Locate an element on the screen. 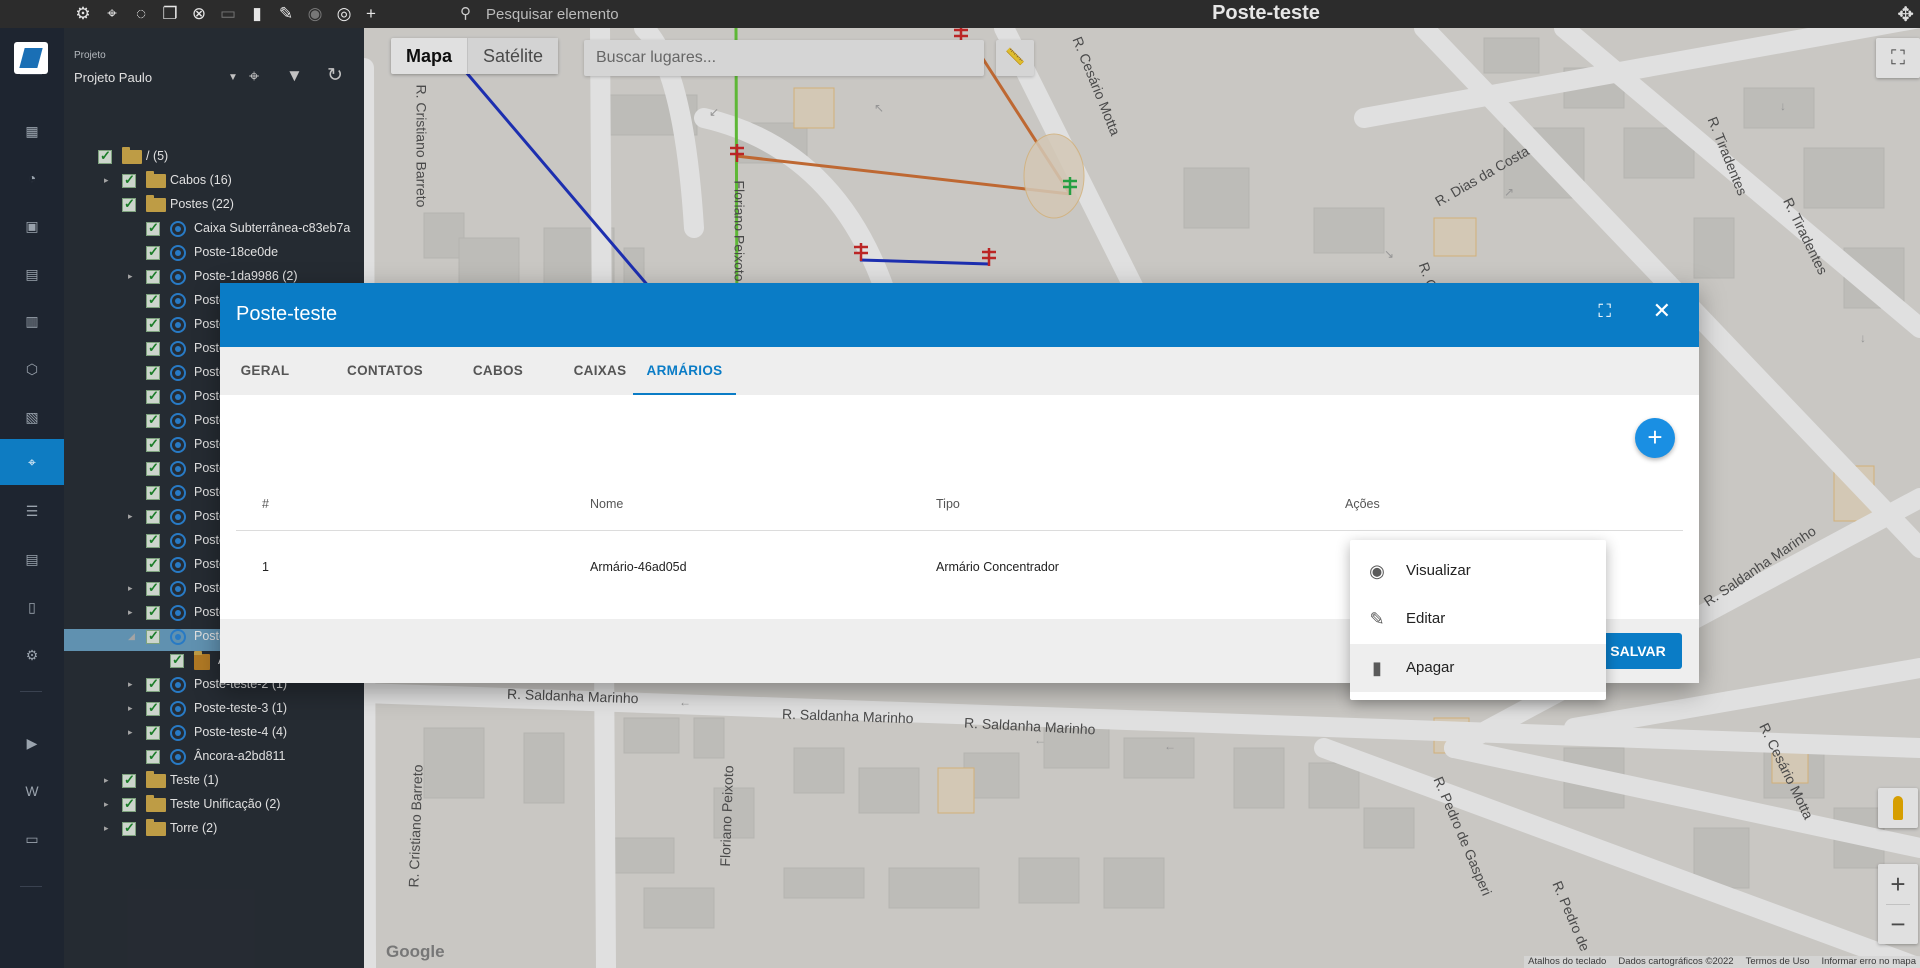 Image resolution: width=1920 pixels, height=968 pixels. plus-icon: + is located at coordinates (371, 14).